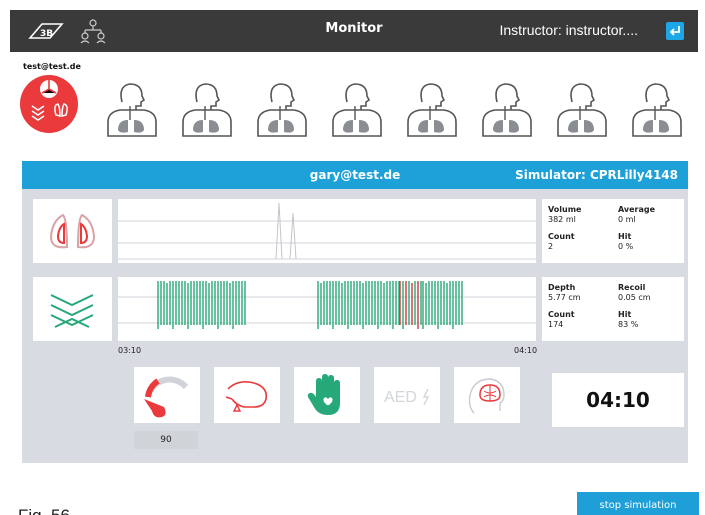 The image size is (705, 515). I want to click on heart-rate-value: 90, so click(166, 440).